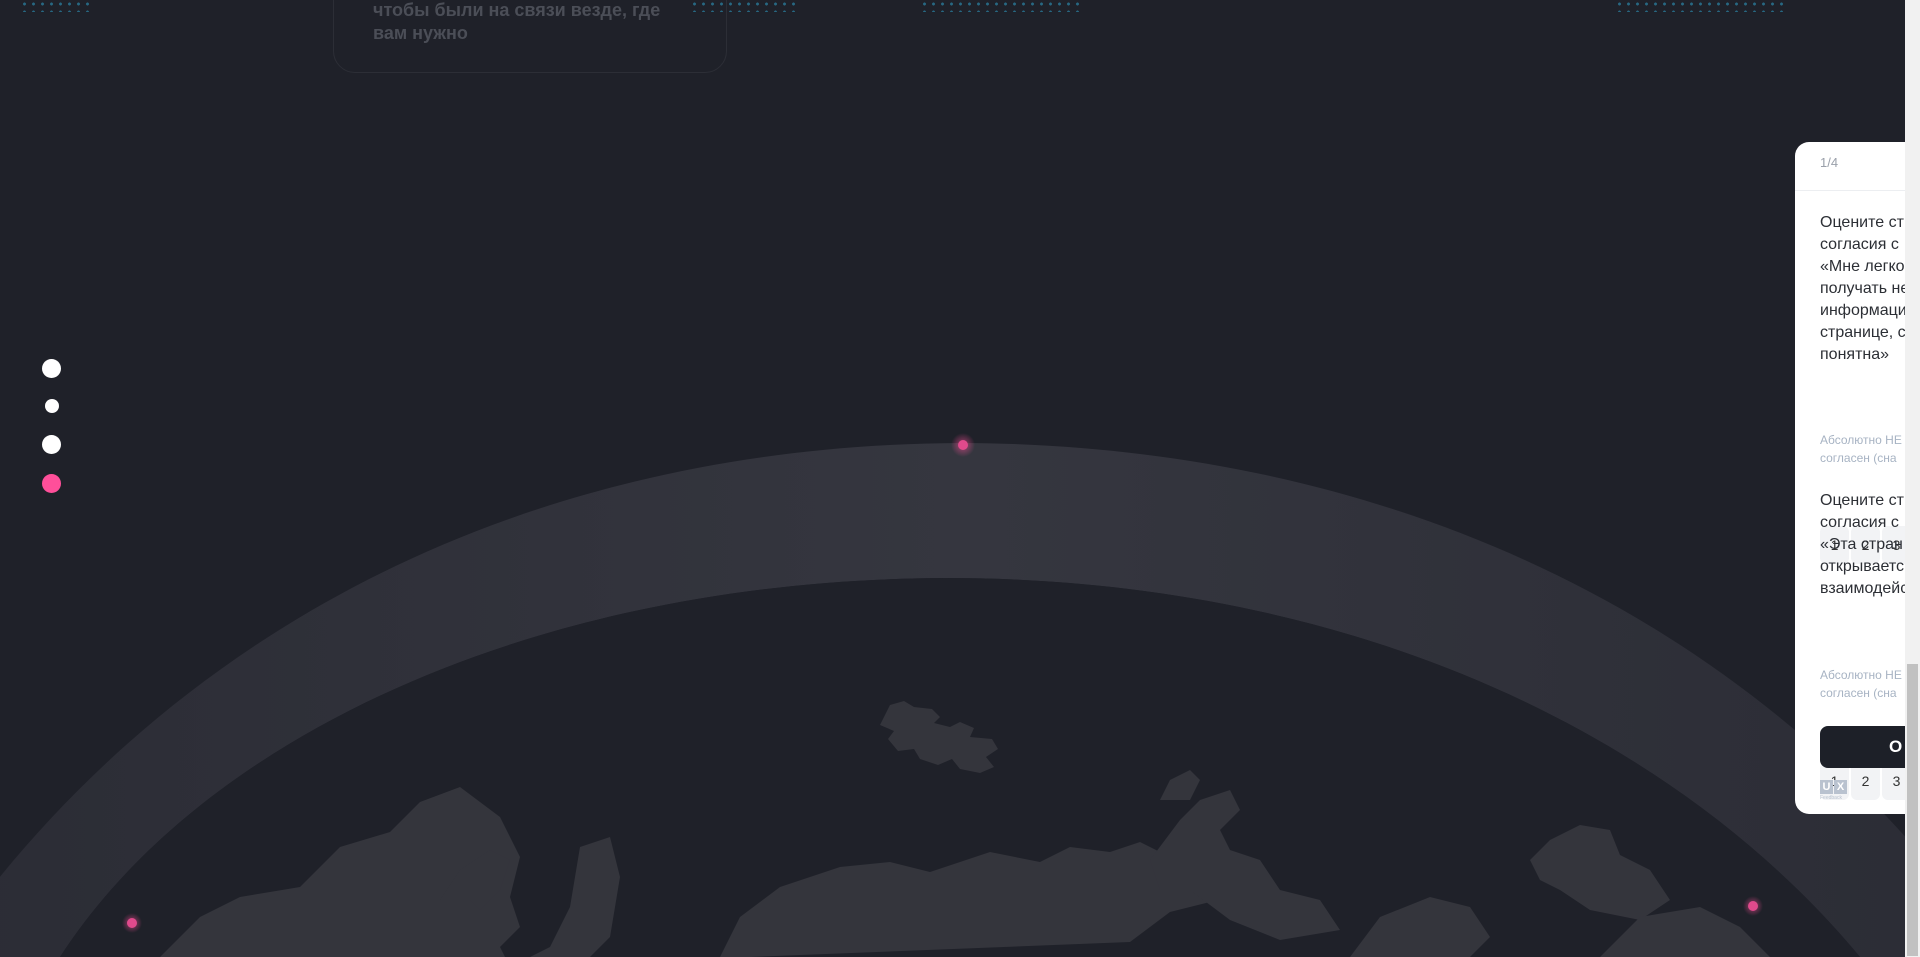  I want to click on globe-marker-top-core, so click(963, 445).